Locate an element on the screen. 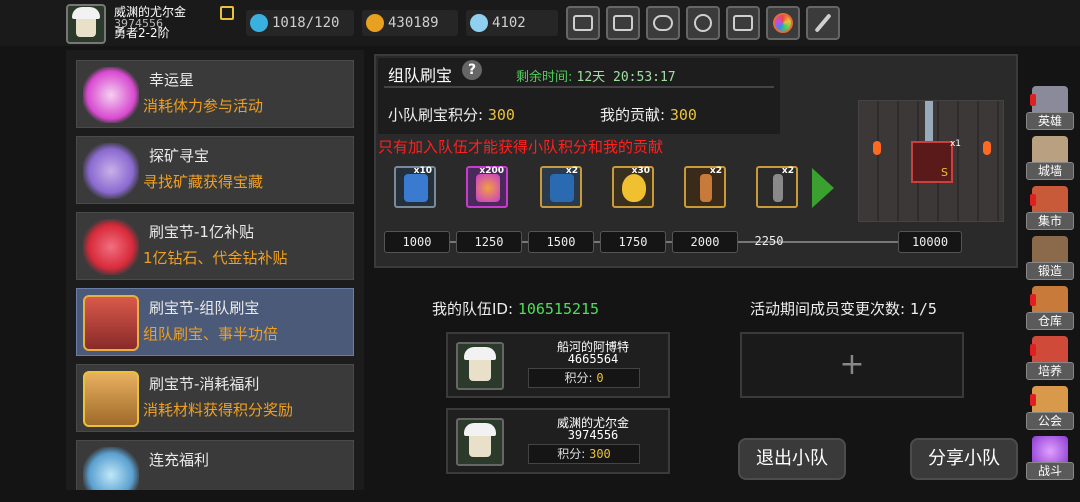 This screenshot has width=1080, height=502. shop-button is located at coordinates (583, 23).